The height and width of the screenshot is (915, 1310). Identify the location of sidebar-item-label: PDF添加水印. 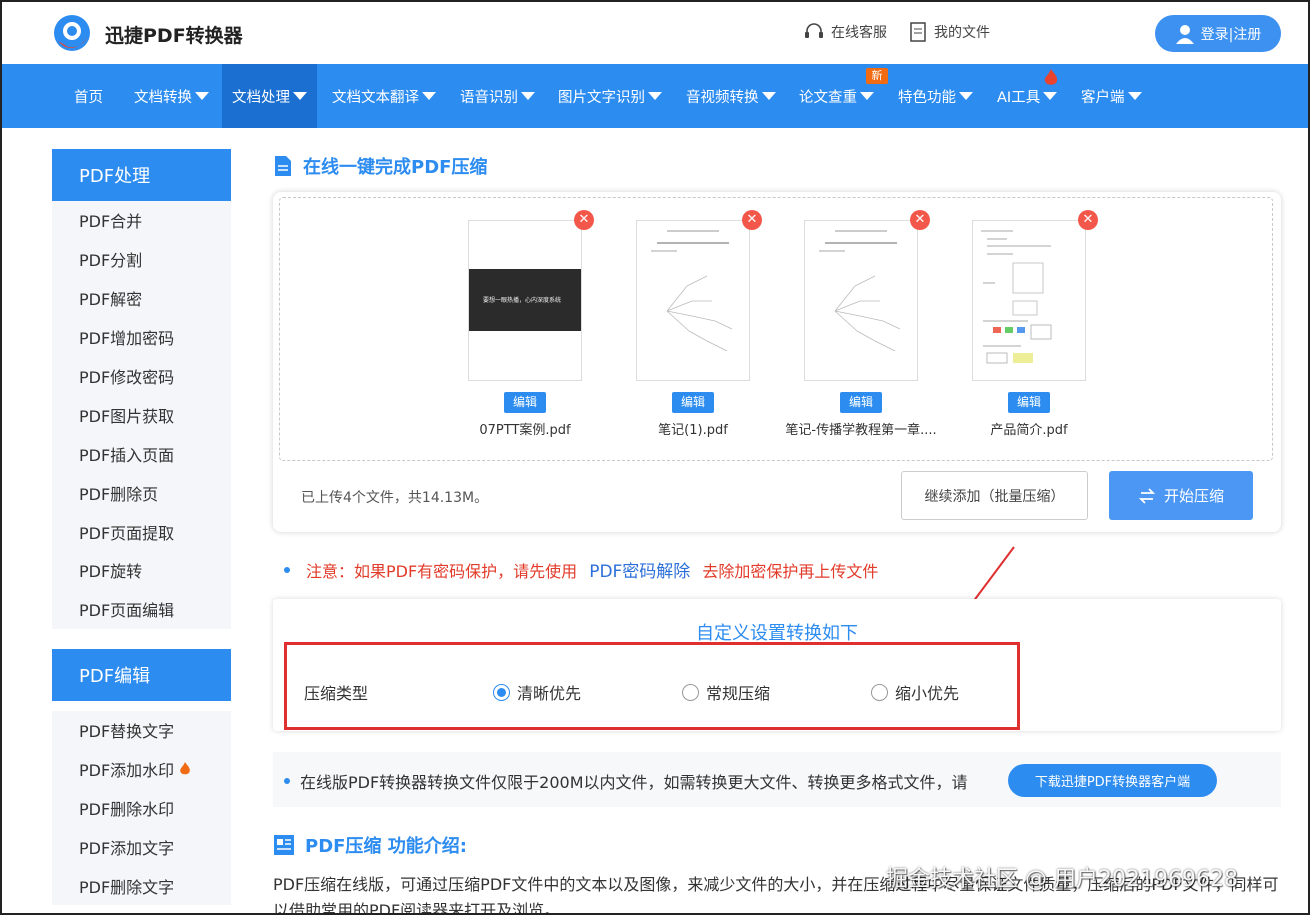
(127, 771).